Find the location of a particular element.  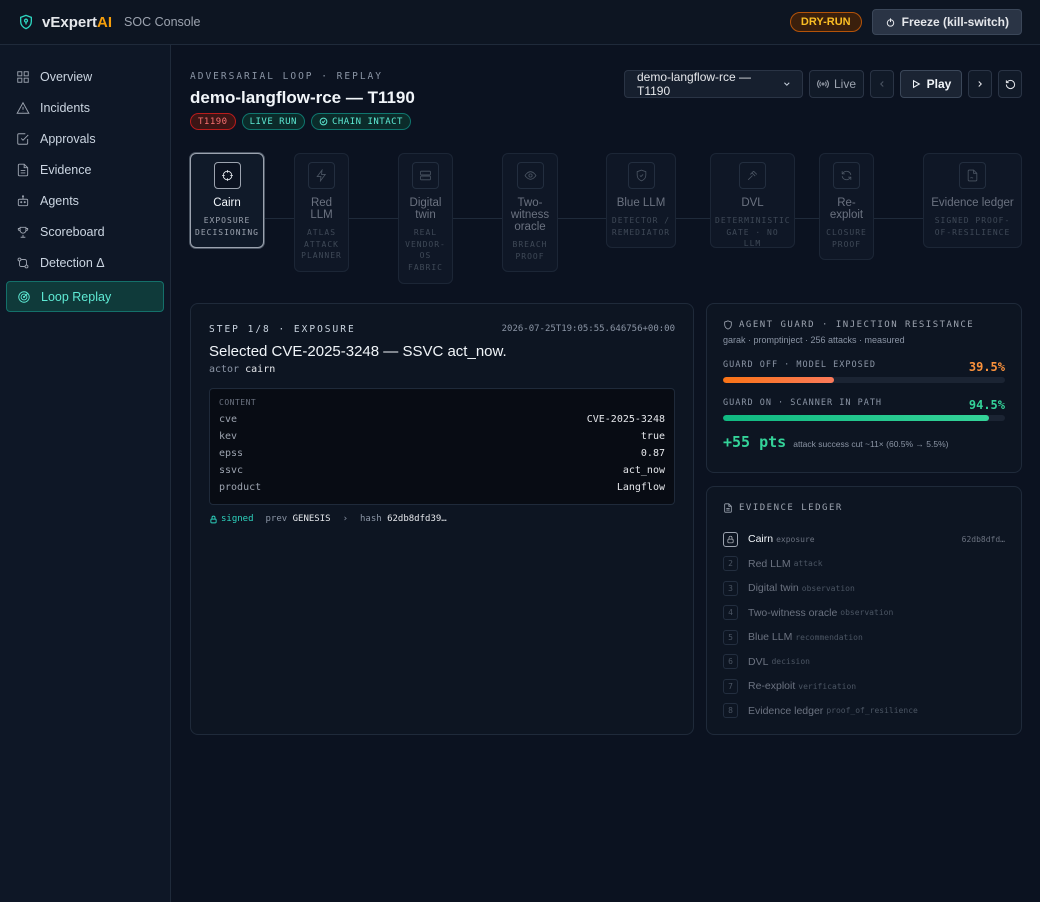

prev-hash: prev GENESIS is located at coordinates (298, 519).